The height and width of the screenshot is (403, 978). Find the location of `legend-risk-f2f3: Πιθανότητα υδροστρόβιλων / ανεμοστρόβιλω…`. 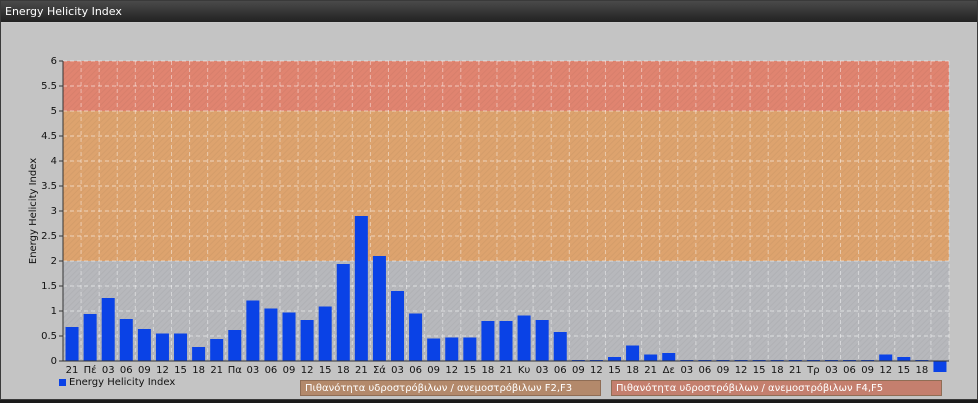

legend-risk-f2f3: Πιθανότητα υδροστρόβιλων / ανεμοστρόβιλω… is located at coordinates (450, 388).